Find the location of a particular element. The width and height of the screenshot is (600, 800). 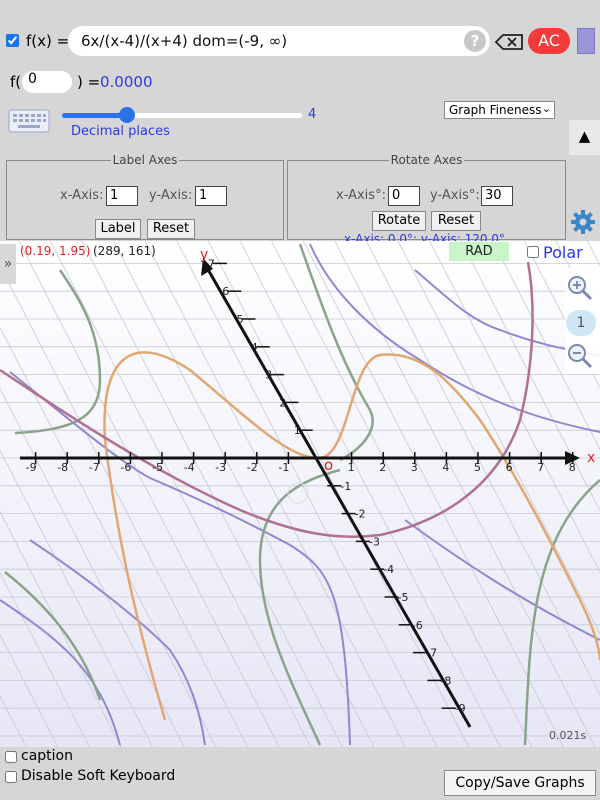

y-tick-label: -6 is located at coordinates (417, 625).